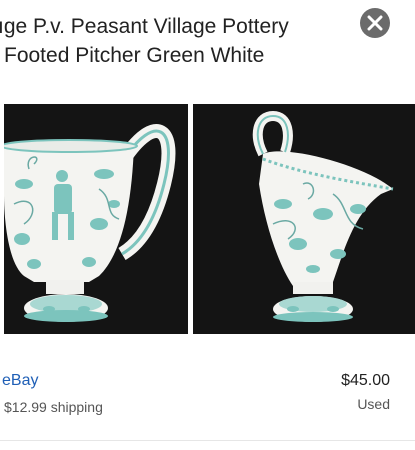 This screenshot has width=415, height=450. What do you see at coordinates (207, 440) in the screenshot?
I see `divider` at bounding box center [207, 440].